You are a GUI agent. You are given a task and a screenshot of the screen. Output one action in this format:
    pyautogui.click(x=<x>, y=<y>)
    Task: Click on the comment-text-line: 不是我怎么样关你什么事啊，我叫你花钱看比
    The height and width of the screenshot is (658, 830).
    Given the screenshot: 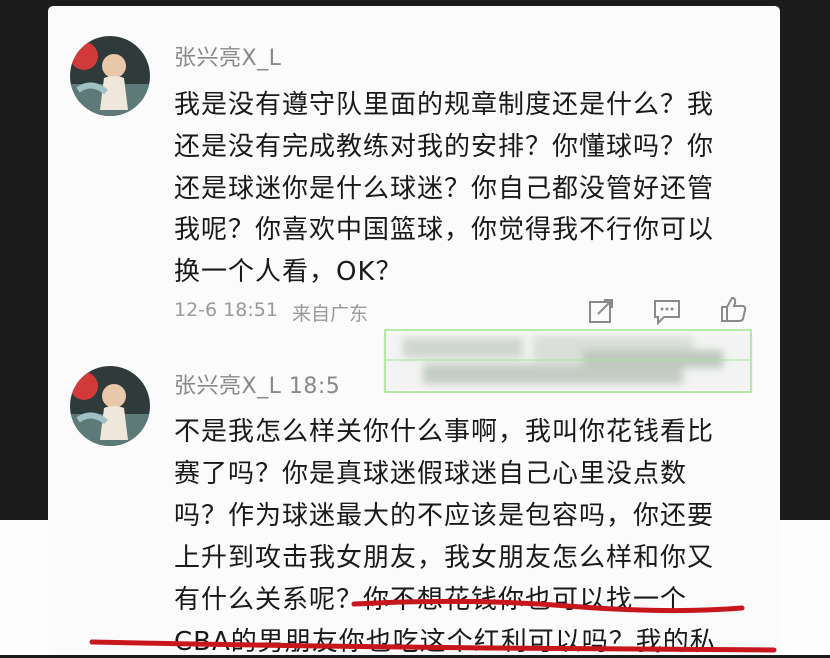 What is the action you would take?
    pyautogui.click(x=444, y=432)
    